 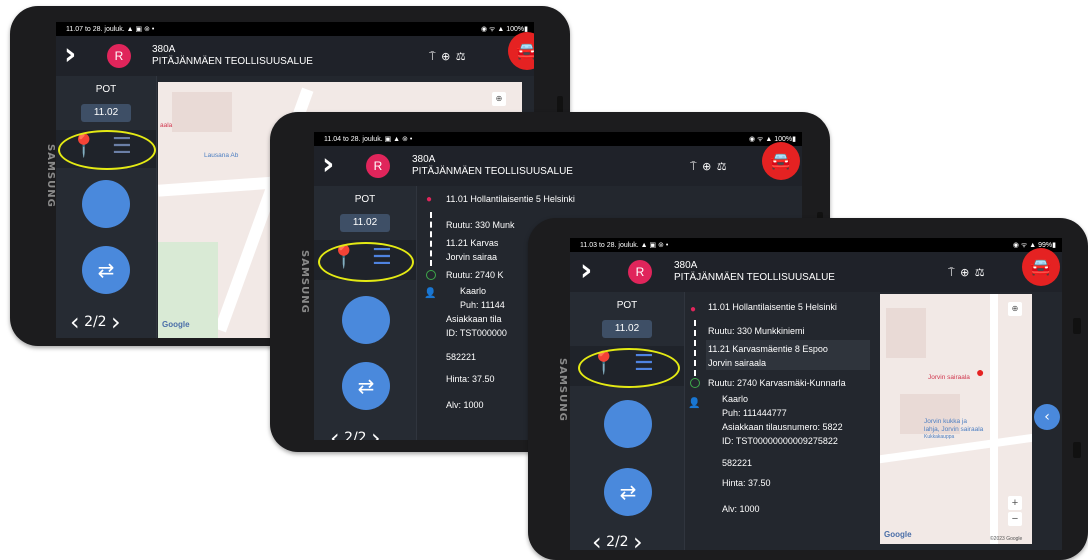 What do you see at coordinates (741, 509) in the screenshot?
I see `vat: Alv: 1000` at bounding box center [741, 509].